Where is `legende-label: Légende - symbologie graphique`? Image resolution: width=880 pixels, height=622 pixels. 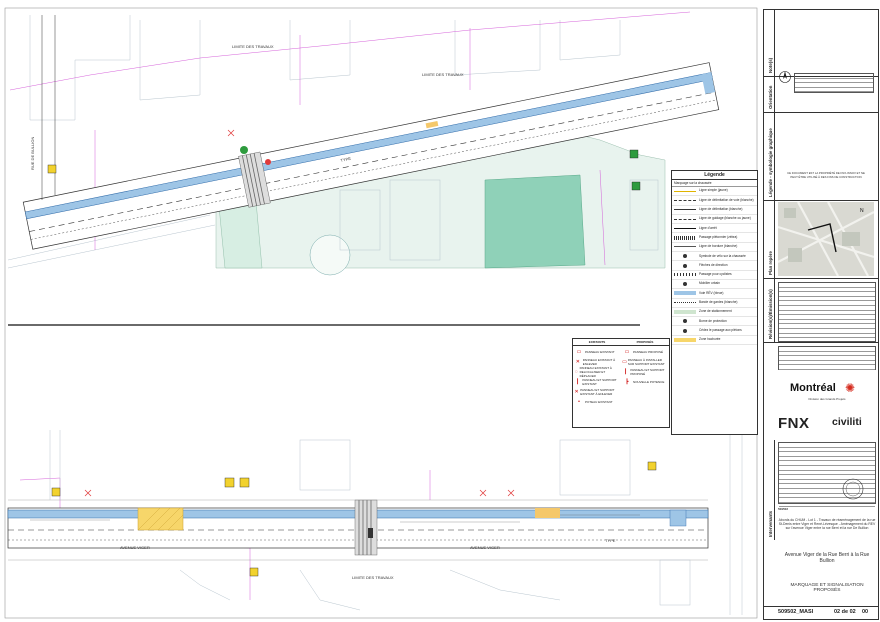 legende-label: Légende - symbologie graphique is located at coordinates (770, 162).